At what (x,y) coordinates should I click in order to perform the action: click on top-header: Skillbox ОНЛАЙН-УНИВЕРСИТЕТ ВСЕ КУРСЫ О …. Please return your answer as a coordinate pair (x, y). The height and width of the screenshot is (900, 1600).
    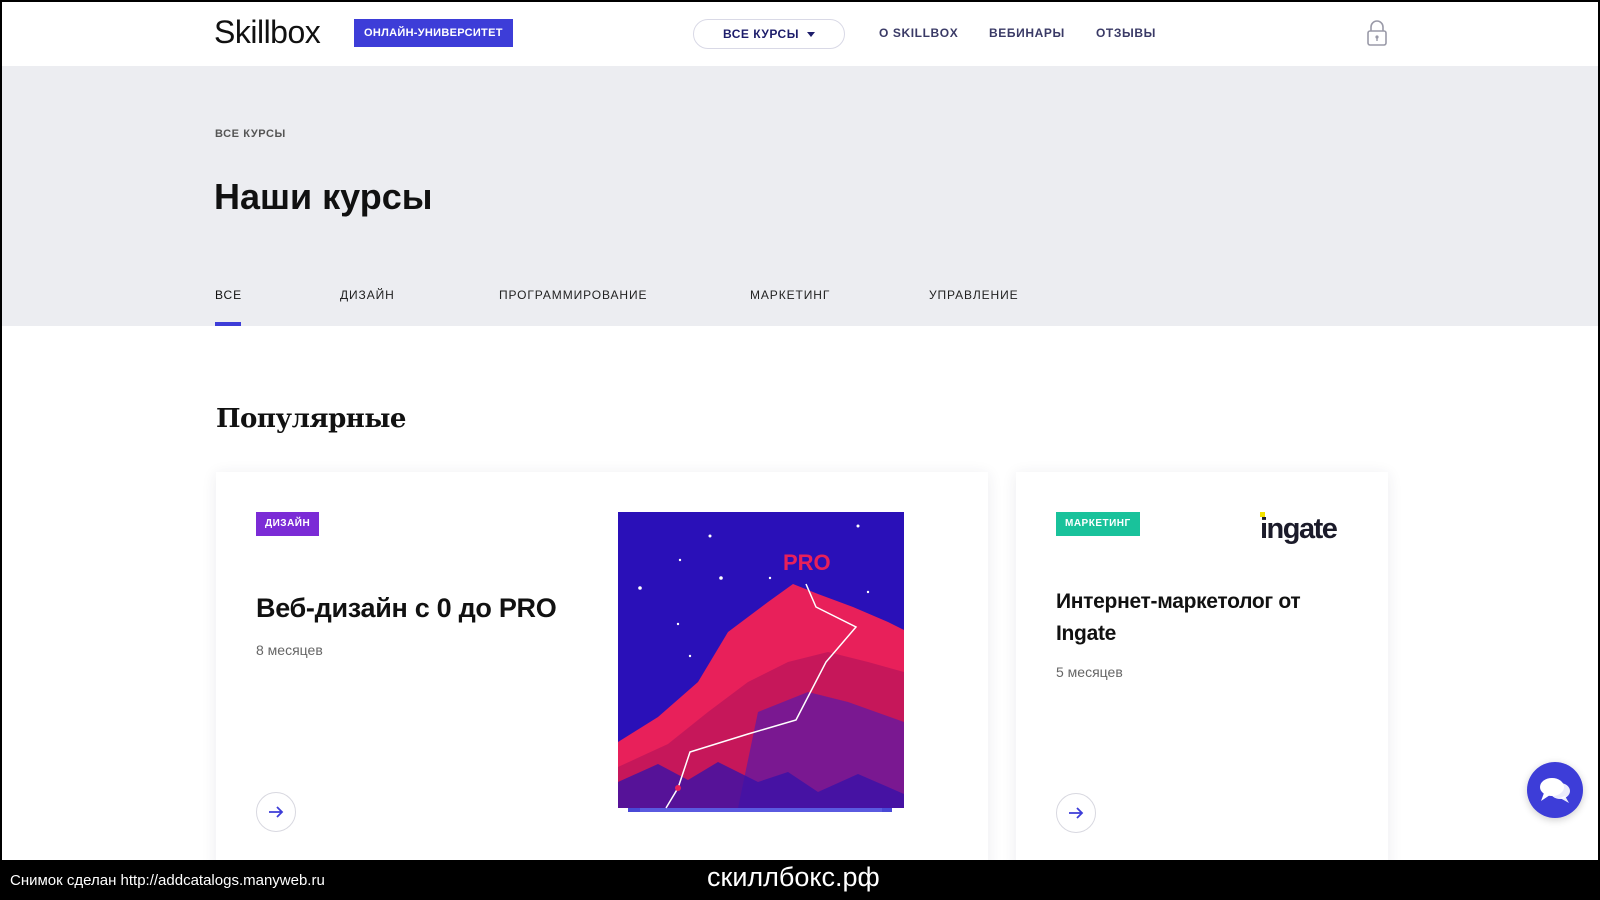
    Looking at the image, I should click on (800, 34).